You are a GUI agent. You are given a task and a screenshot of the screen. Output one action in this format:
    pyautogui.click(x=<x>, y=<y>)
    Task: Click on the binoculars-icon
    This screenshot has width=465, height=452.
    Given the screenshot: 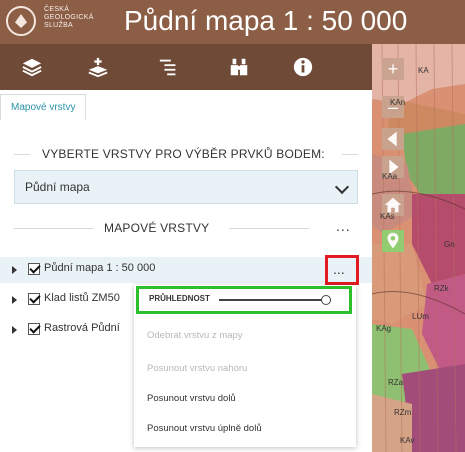 What is the action you would take?
    pyautogui.click(x=239, y=67)
    